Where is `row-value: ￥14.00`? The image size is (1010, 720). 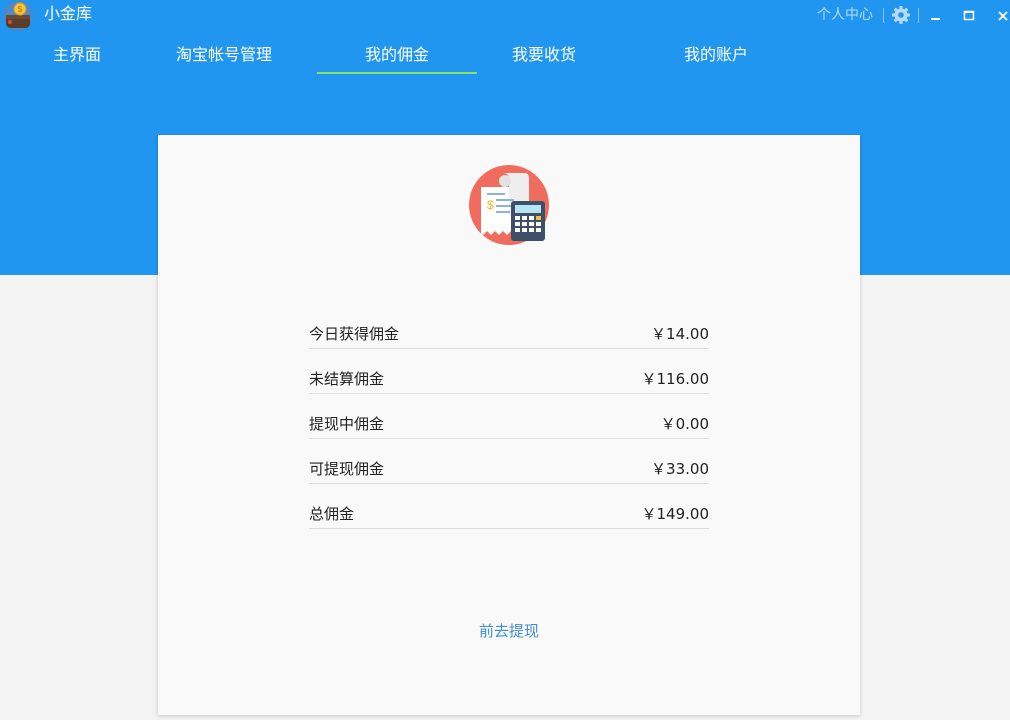 row-value: ￥14.00 is located at coordinates (680, 334).